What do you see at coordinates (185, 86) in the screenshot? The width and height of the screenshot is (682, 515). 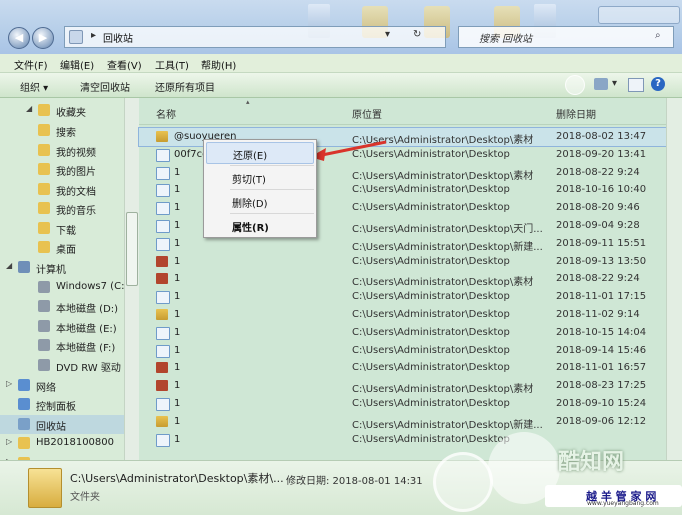 I see `restore-all-button: 还原所有项目` at bounding box center [185, 86].